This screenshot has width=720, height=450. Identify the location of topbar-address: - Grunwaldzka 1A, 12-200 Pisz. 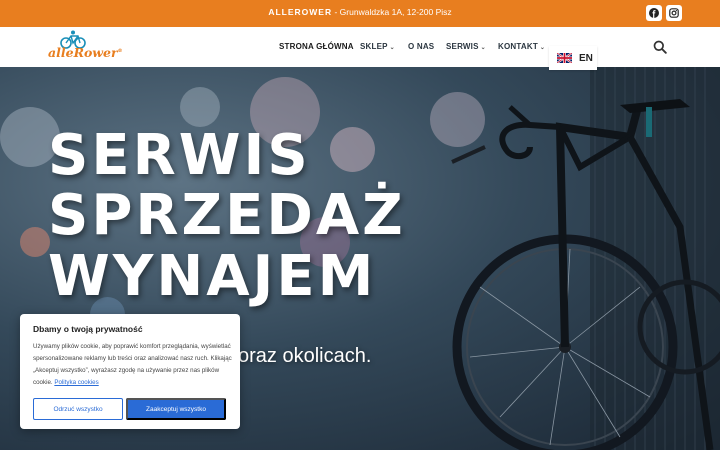
(392, 12).